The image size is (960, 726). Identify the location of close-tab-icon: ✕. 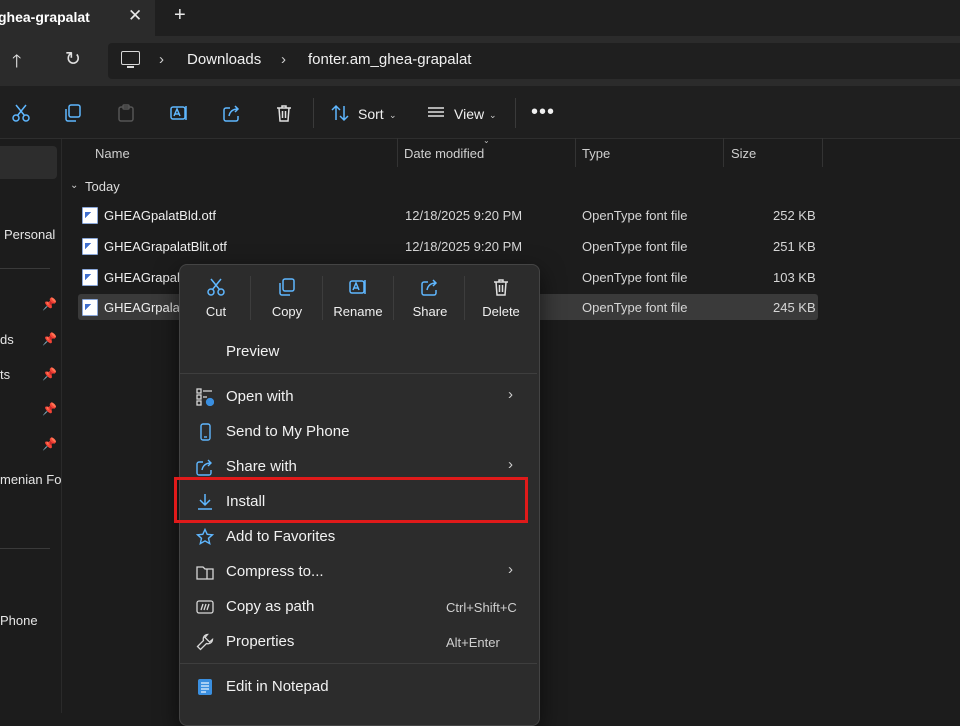
(135, 16).